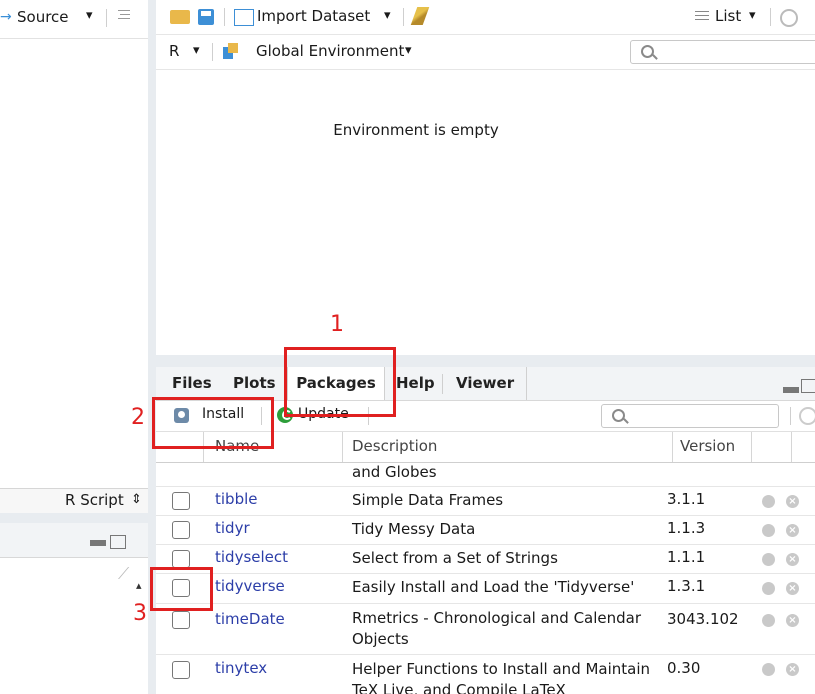  Describe the element at coordinates (618, 415) in the screenshot. I see `search-icon` at that location.